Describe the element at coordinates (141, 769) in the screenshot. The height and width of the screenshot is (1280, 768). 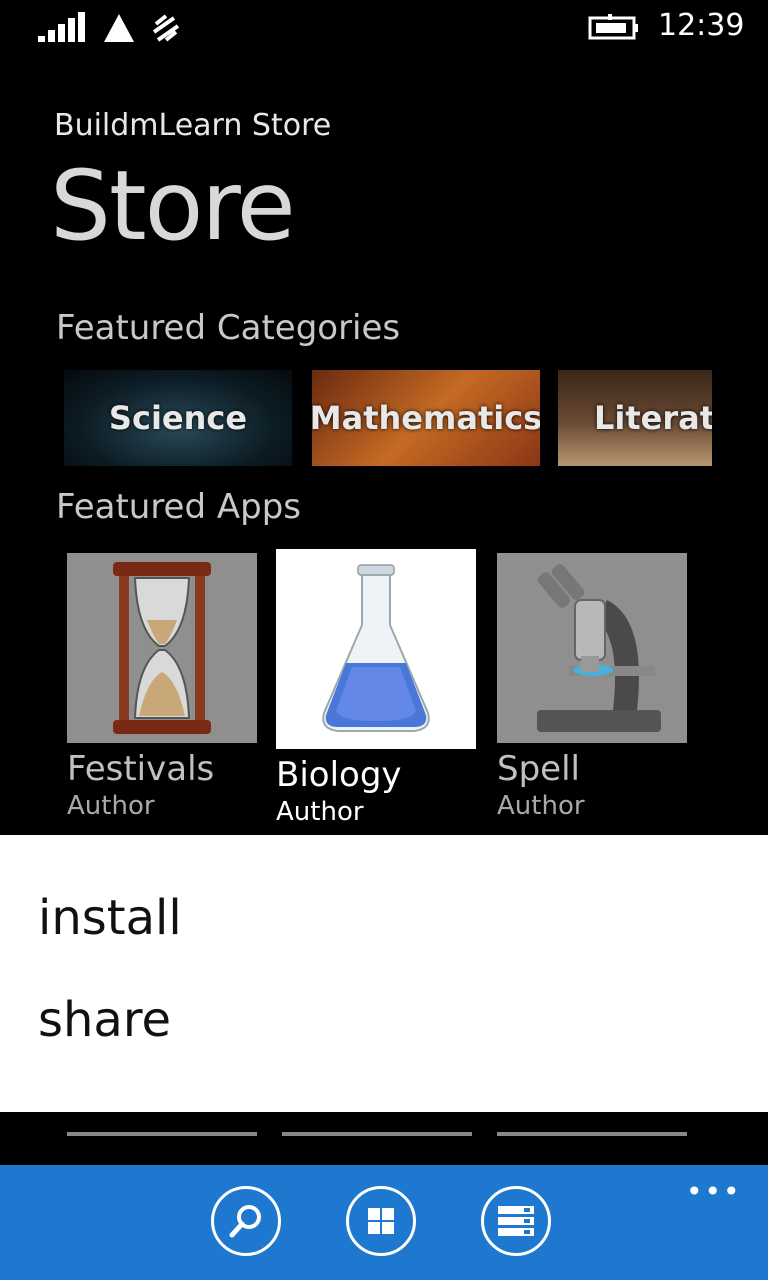
I see `app-name: Festivals` at that location.